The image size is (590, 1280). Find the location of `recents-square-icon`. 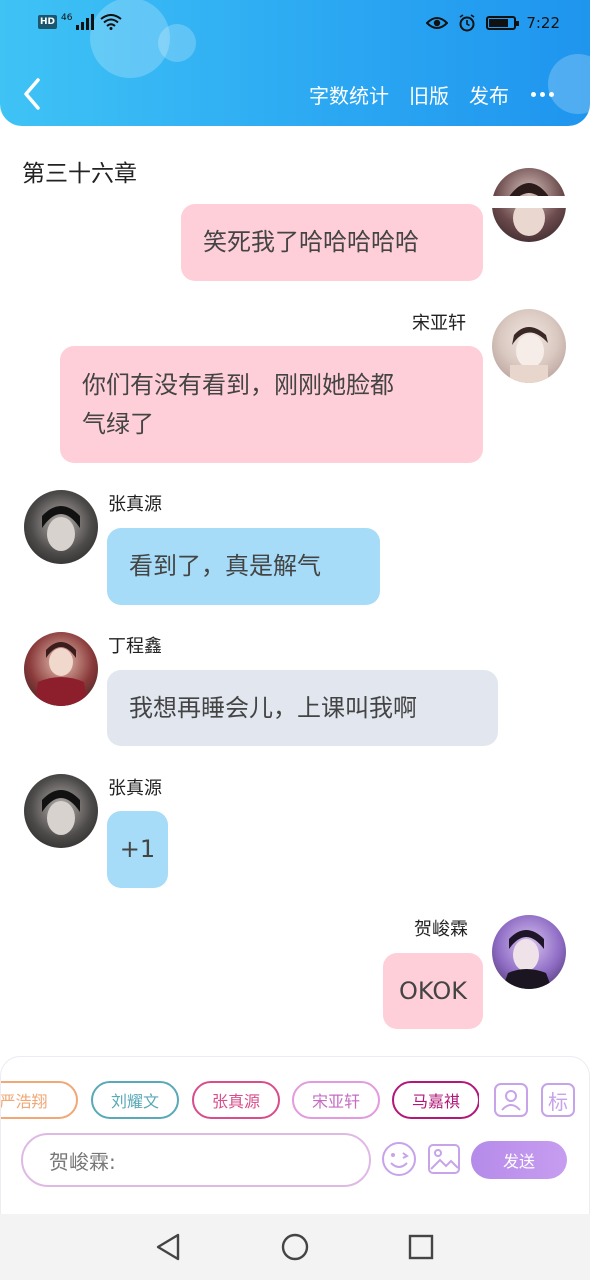

recents-square-icon is located at coordinates (421, 1247).